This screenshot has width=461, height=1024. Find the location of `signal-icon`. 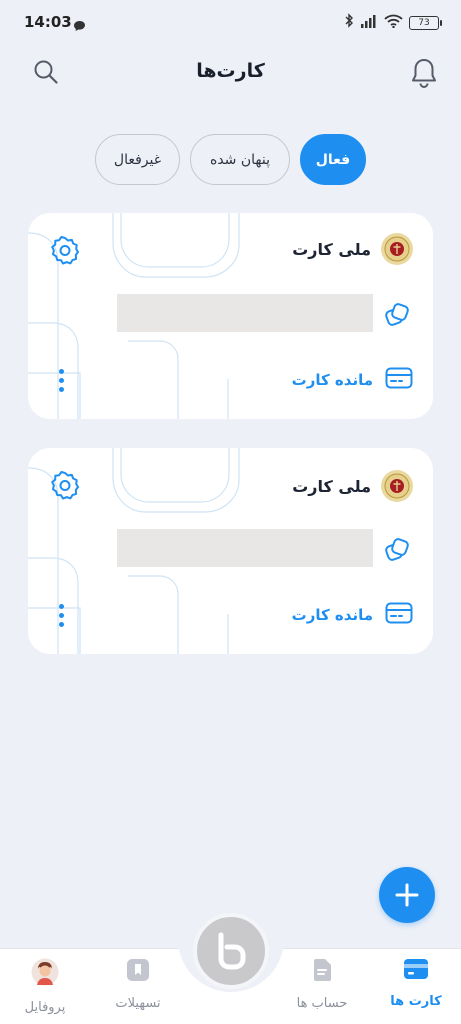

signal-icon is located at coordinates (369, 22).